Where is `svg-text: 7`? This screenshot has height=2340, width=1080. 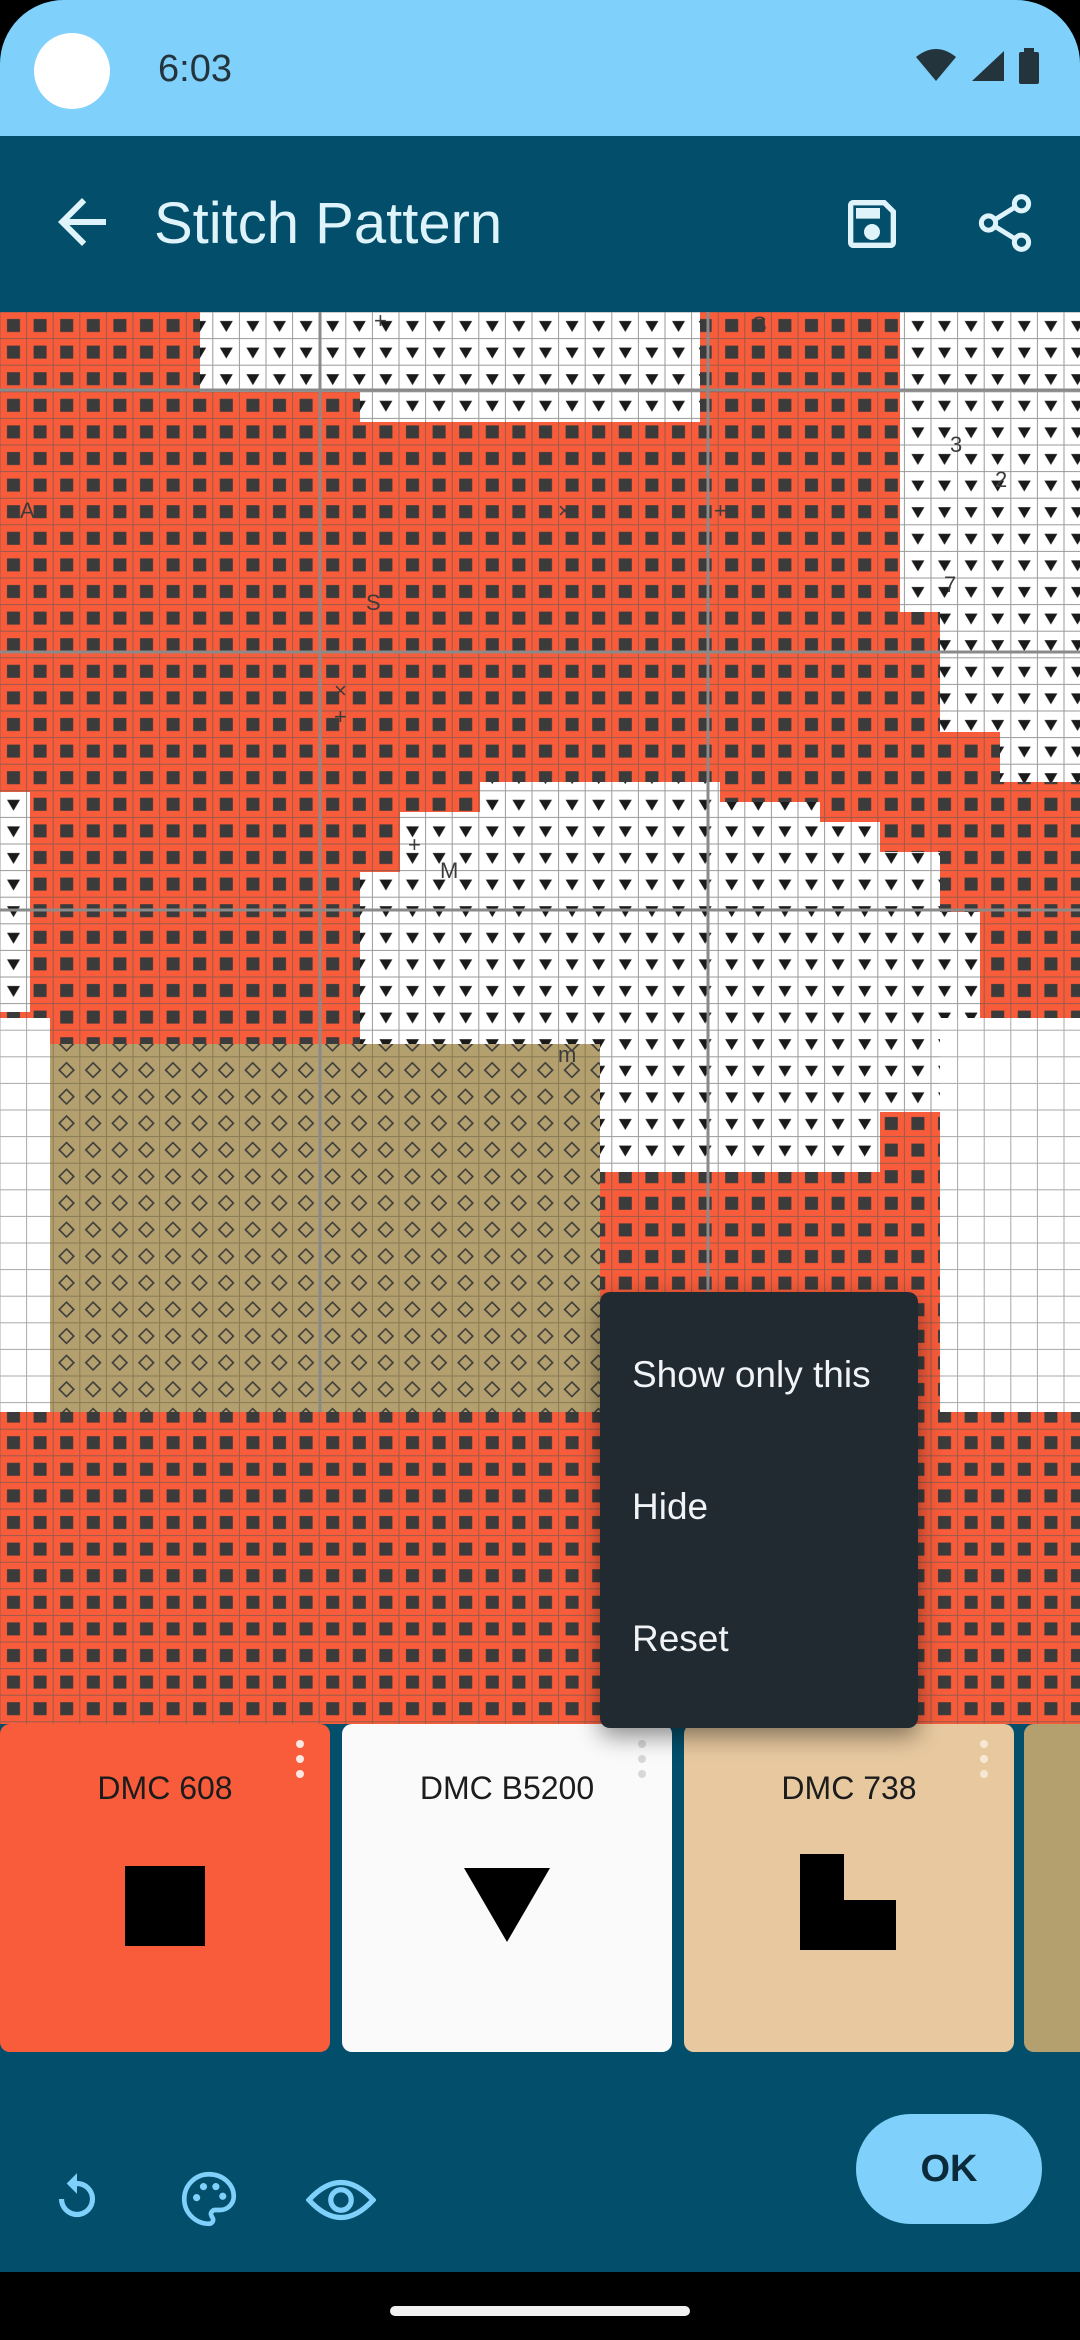
svg-text: 7 is located at coordinates (950, 584).